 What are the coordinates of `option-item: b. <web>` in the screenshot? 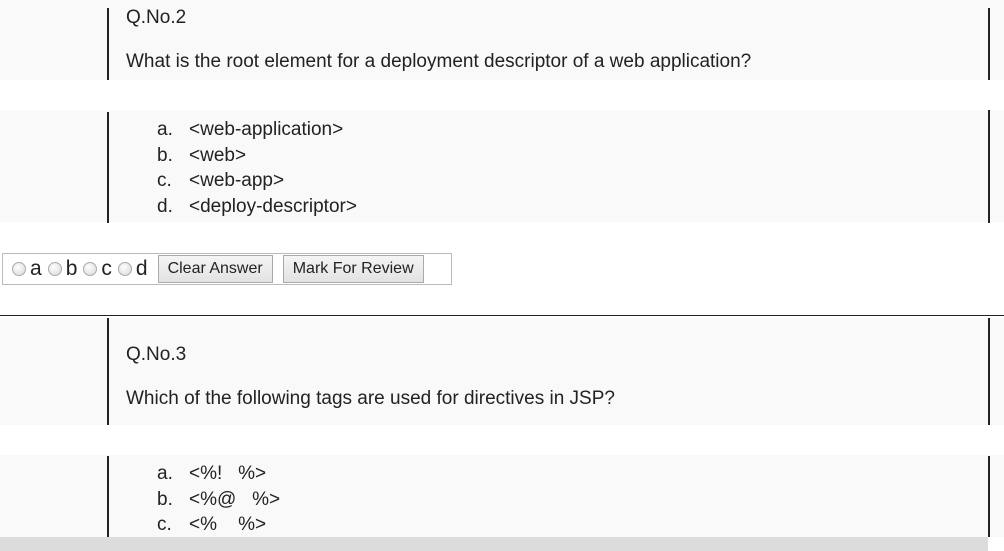 It's located at (257, 156).